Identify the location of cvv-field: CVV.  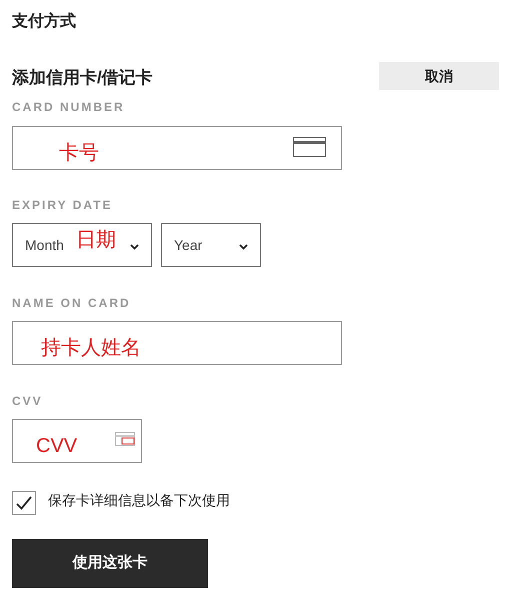
(77, 441).